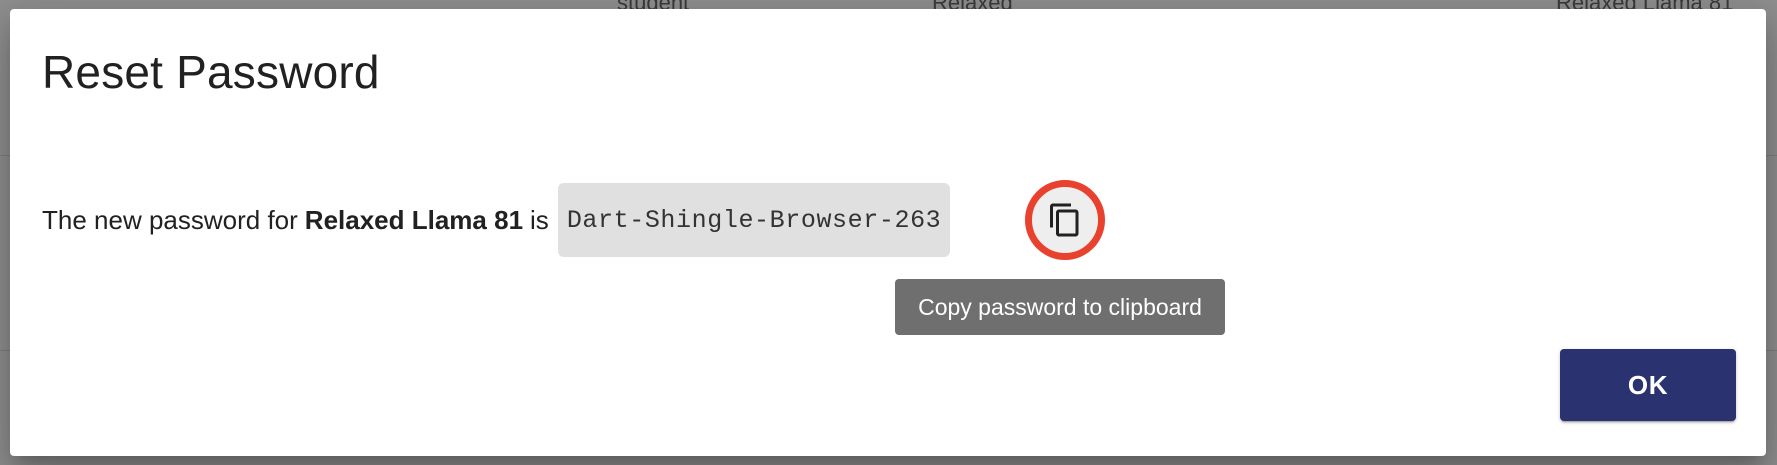 Image resolution: width=1777 pixels, height=465 pixels. Describe the element at coordinates (211, 72) in the screenshot. I see `dialog-title: Reset Password` at that location.